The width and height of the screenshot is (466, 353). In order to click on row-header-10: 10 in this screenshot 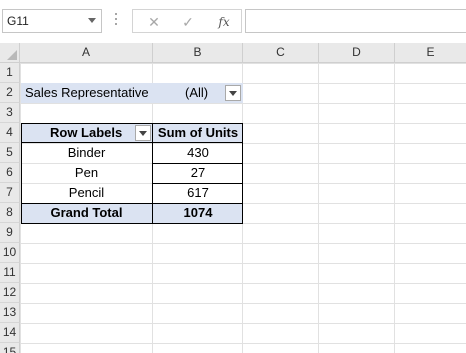, I will do `click(10, 253)`.